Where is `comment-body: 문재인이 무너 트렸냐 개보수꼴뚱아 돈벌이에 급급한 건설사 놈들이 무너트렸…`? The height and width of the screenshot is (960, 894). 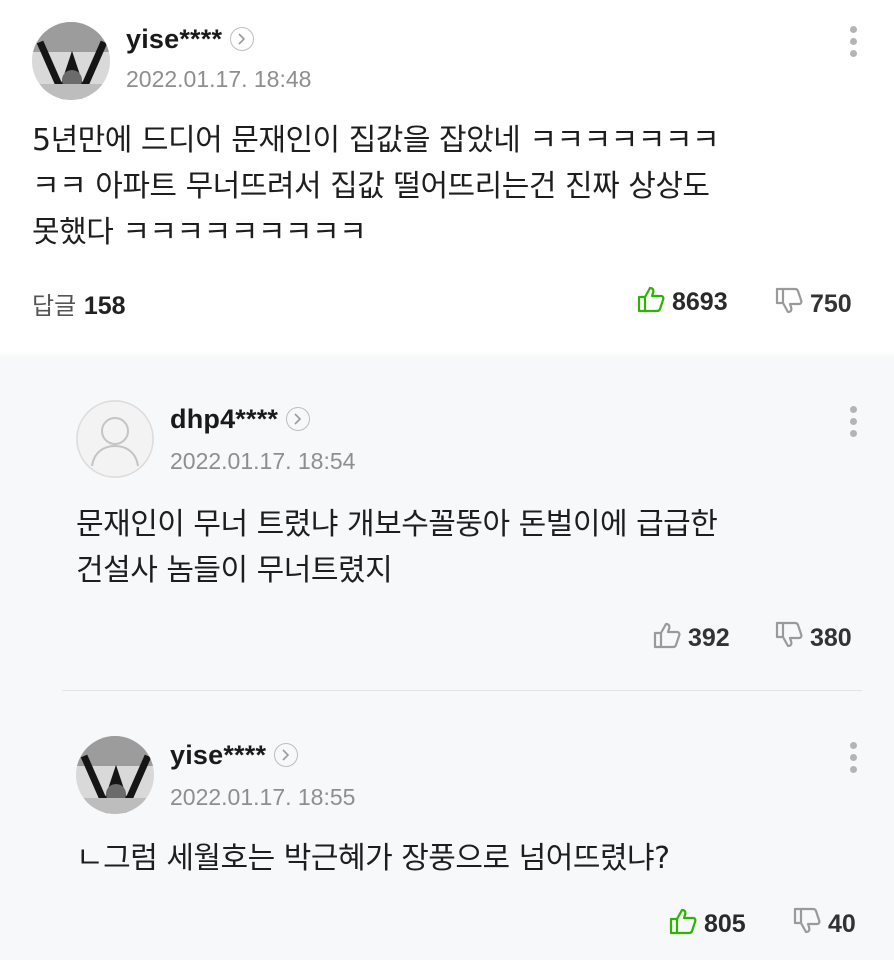
comment-body: 문재인이 무너 트렸냐 개보수꼴뚱아 돈벌이에 급급한 건설사 놈들이 무너트렸… is located at coordinates (397, 548).